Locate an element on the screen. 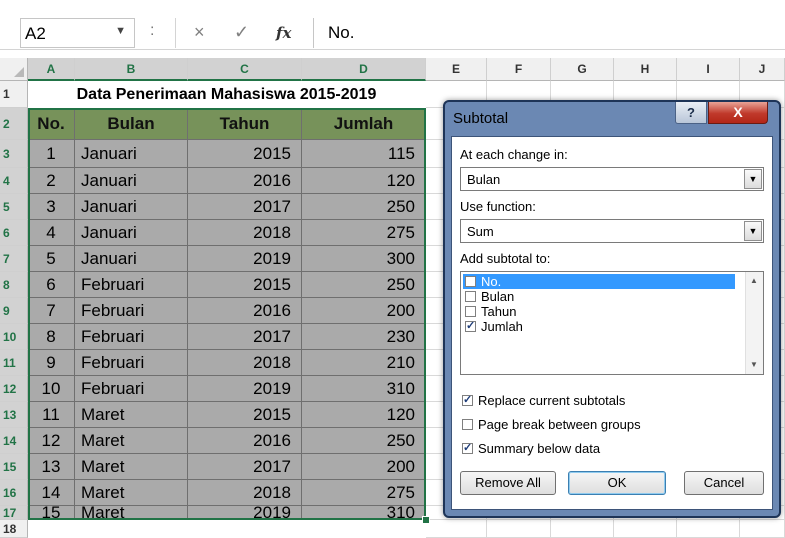 This screenshot has height=538, width=785. table-cell-no: 7 is located at coordinates (51, 311).